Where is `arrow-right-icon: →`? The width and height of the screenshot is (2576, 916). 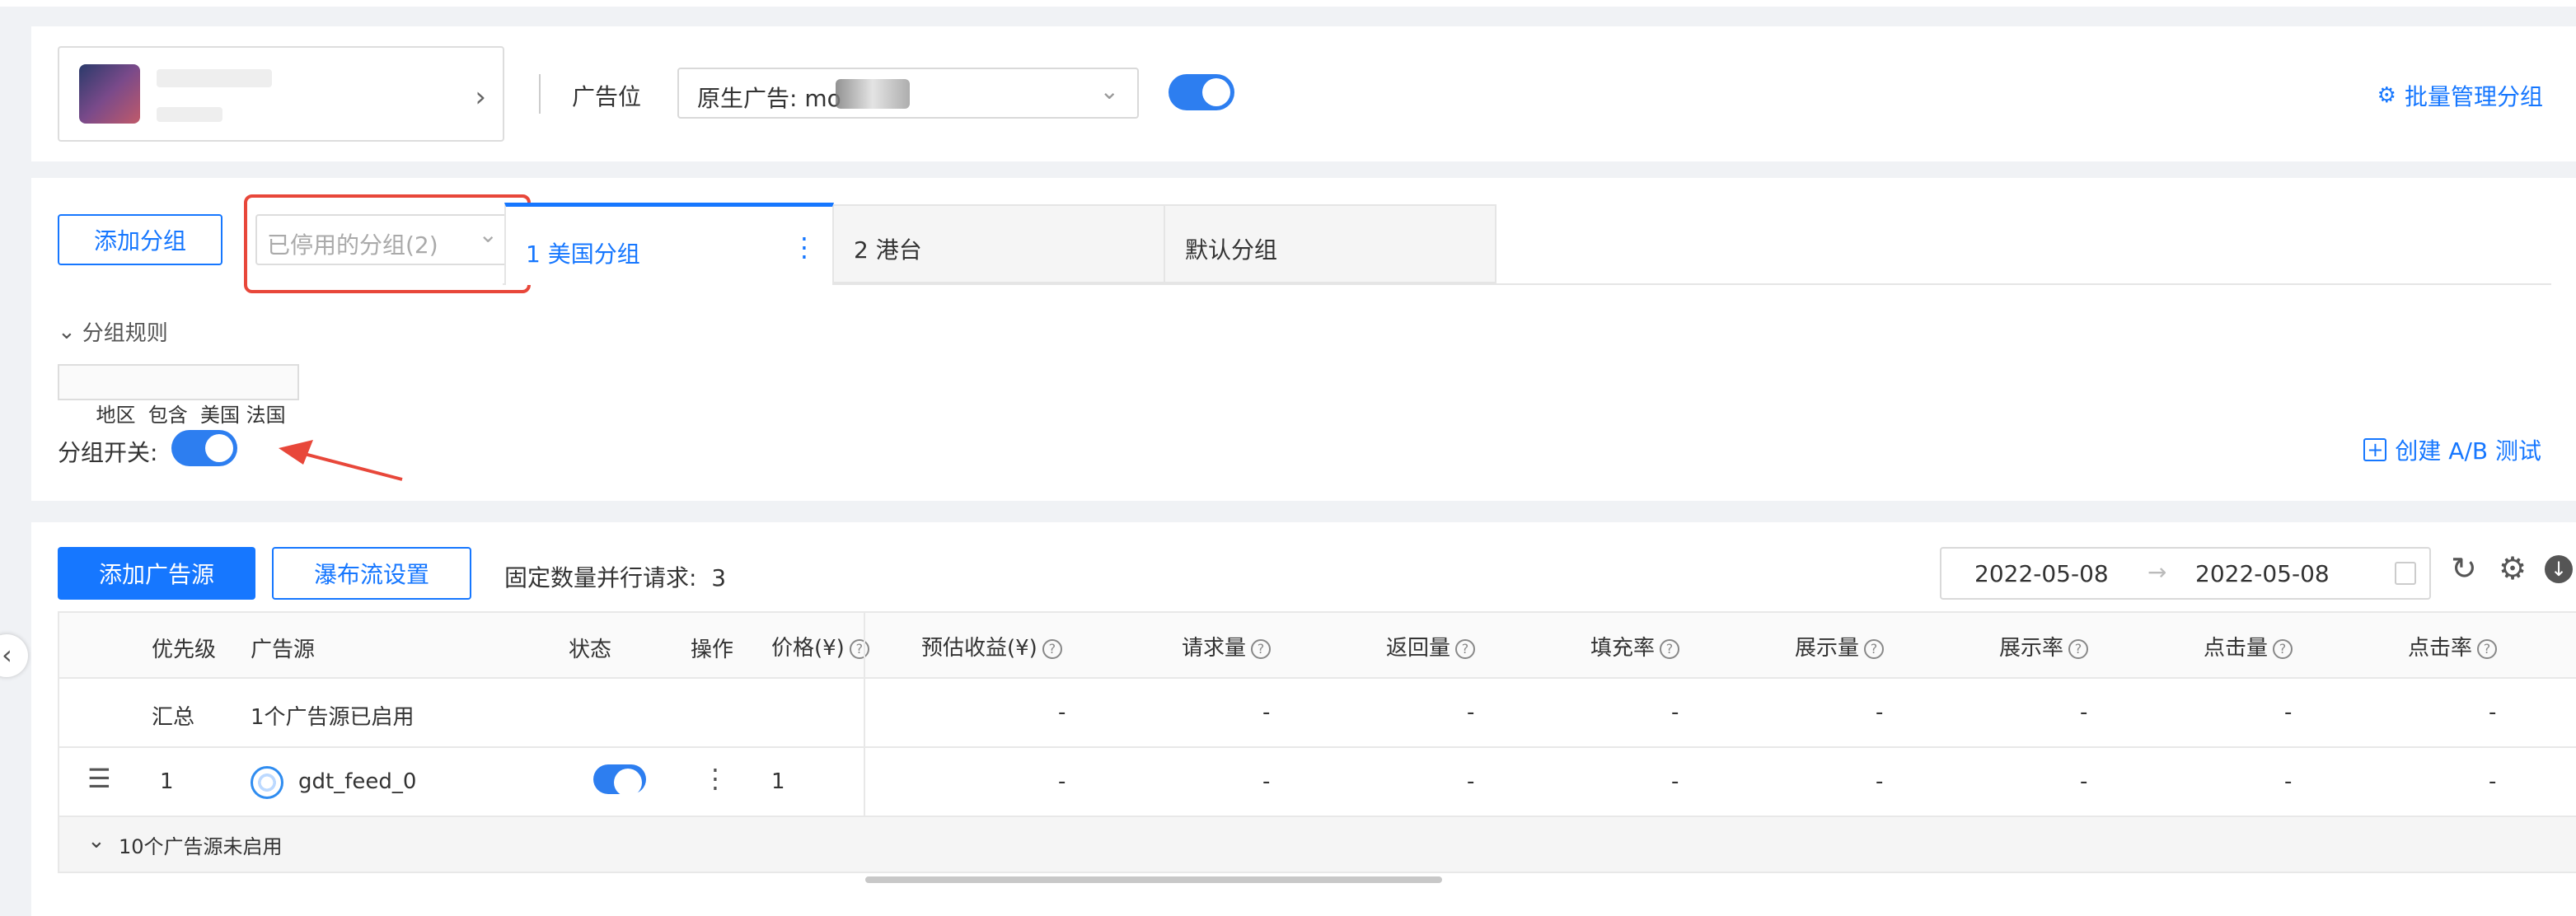
arrow-right-icon: → is located at coordinates (2157, 572).